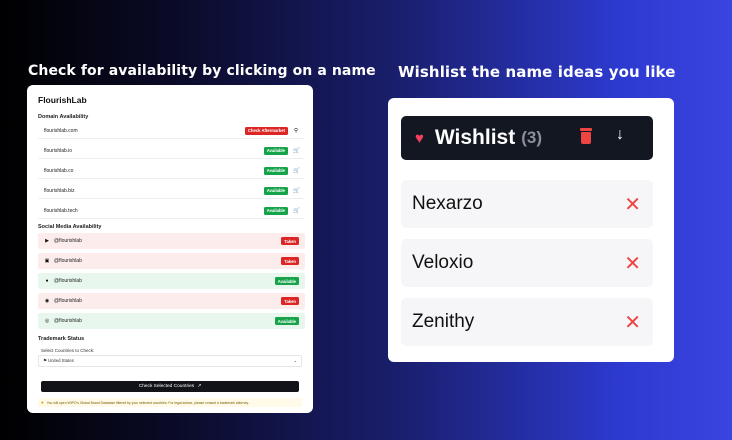 This screenshot has height=440, width=732. What do you see at coordinates (166, 386) in the screenshot?
I see `check-button-label: Check Selected Countries` at bounding box center [166, 386].